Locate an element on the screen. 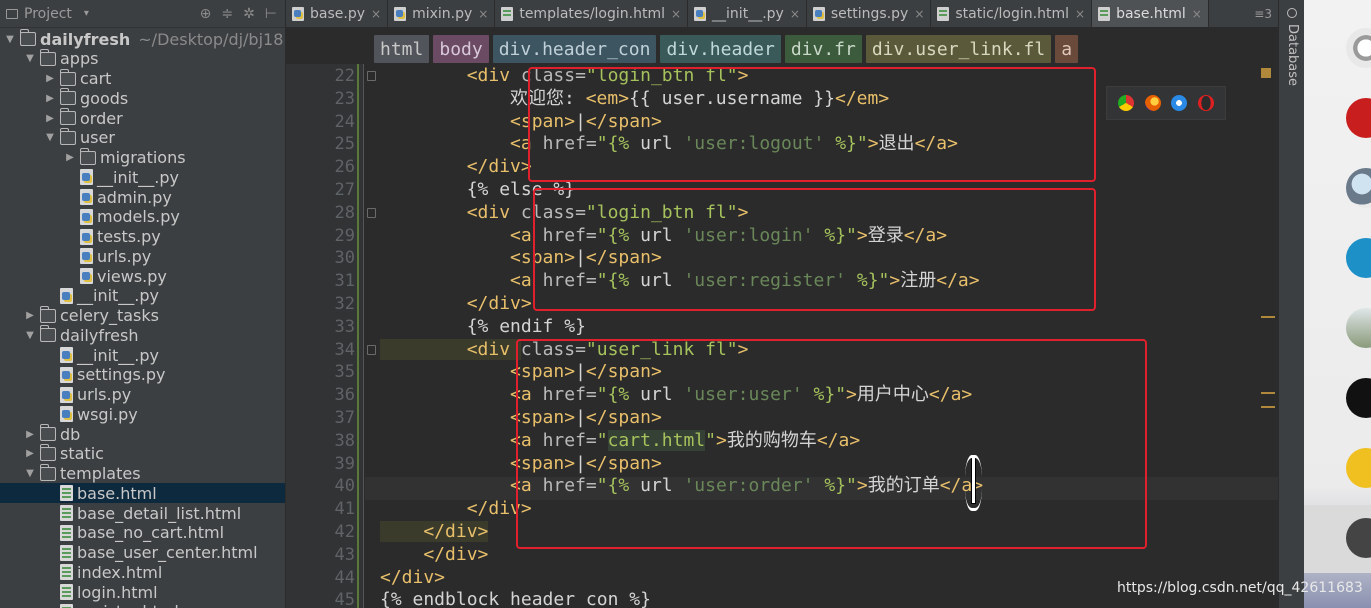  warning-indicator-icon is located at coordinates (1266, 73).